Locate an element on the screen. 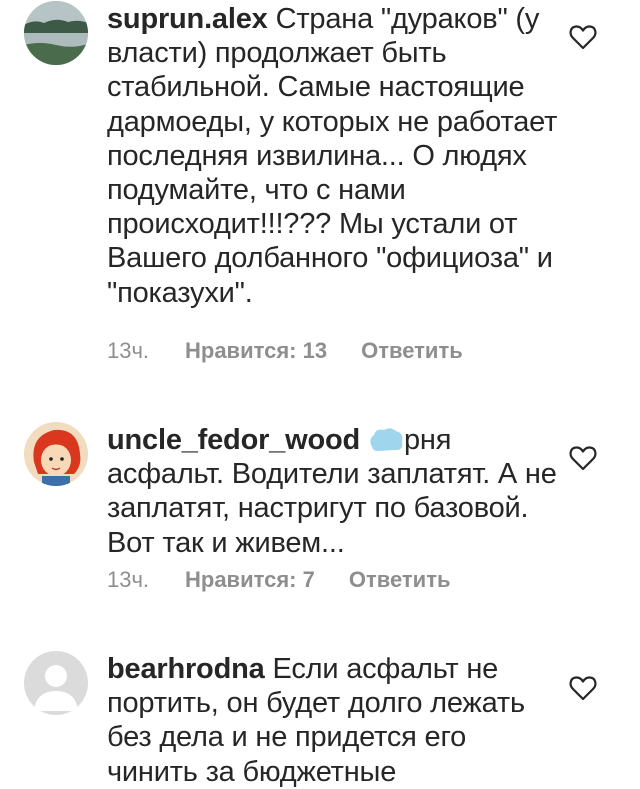 The height and width of the screenshot is (789, 640). comment-username: bearhrodna is located at coordinates (186, 669).